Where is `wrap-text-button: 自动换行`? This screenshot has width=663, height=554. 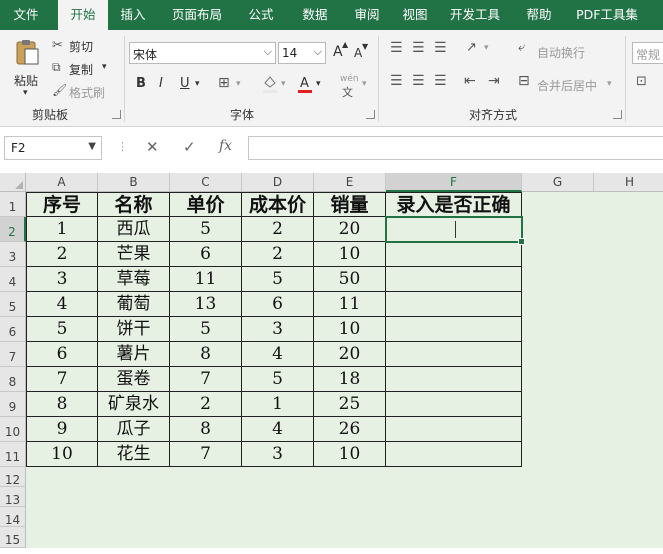 wrap-text-button: 自动换行 is located at coordinates (561, 52).